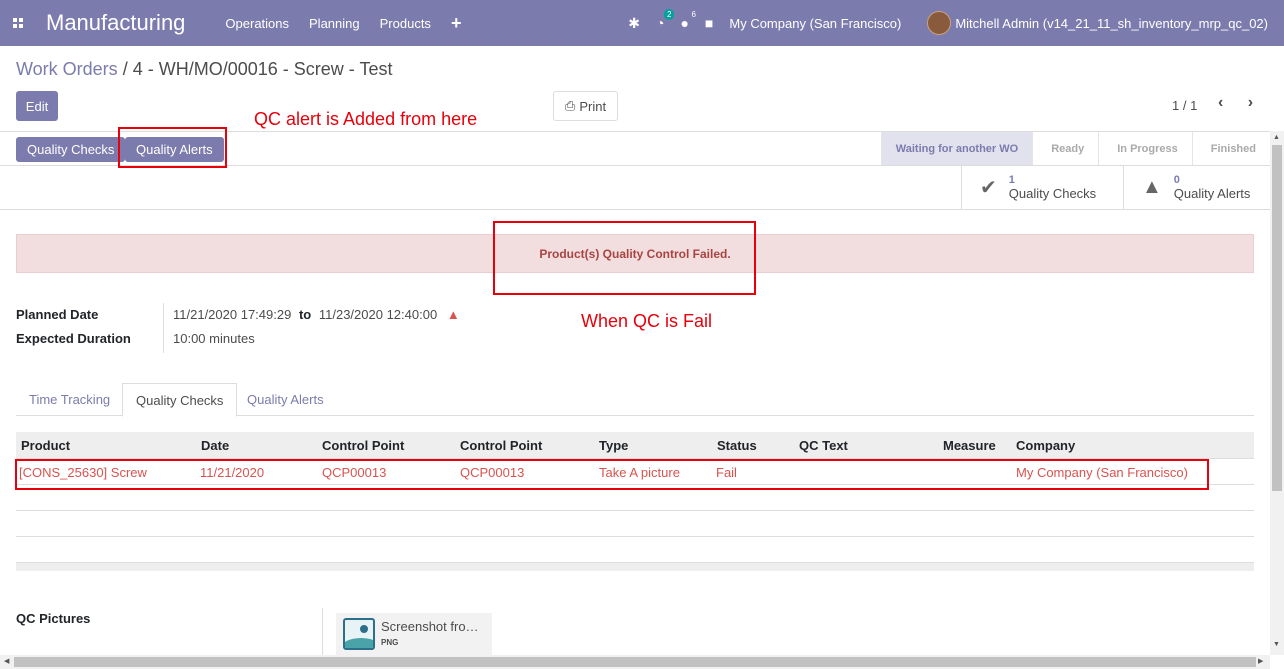 The image size is (1284, 669). Describe the element at coordinates (1277, 318) in the screenshot. I see `vertical-scroll-thumb` at that location.